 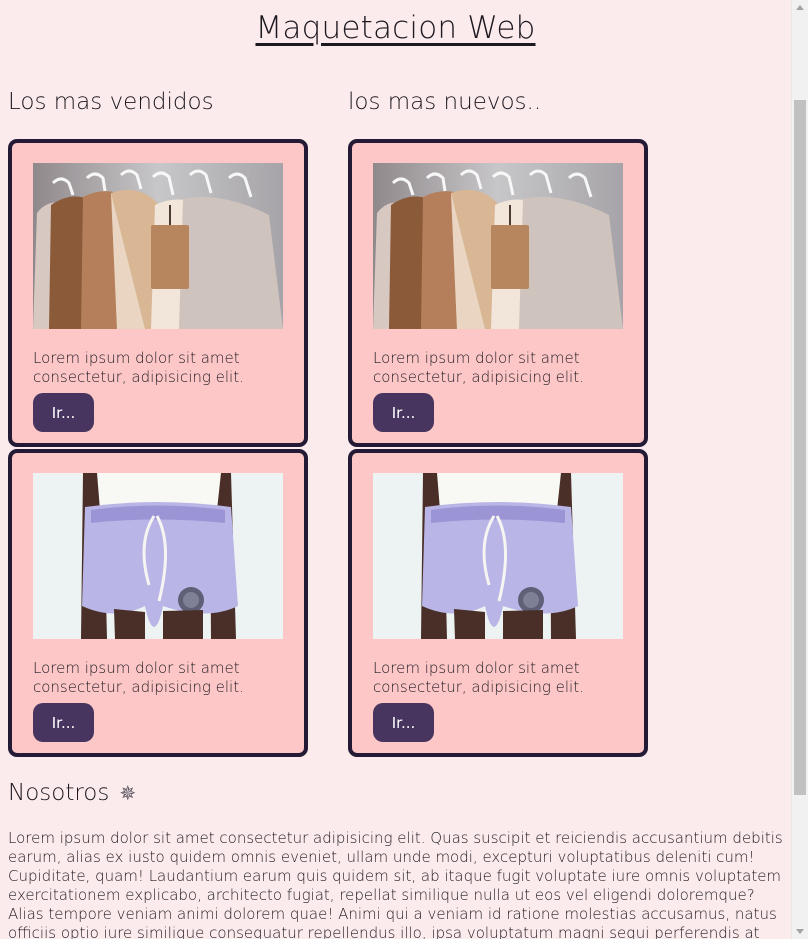 I want to click on sparkle-icon: ✵, so click(x=128, y=793).